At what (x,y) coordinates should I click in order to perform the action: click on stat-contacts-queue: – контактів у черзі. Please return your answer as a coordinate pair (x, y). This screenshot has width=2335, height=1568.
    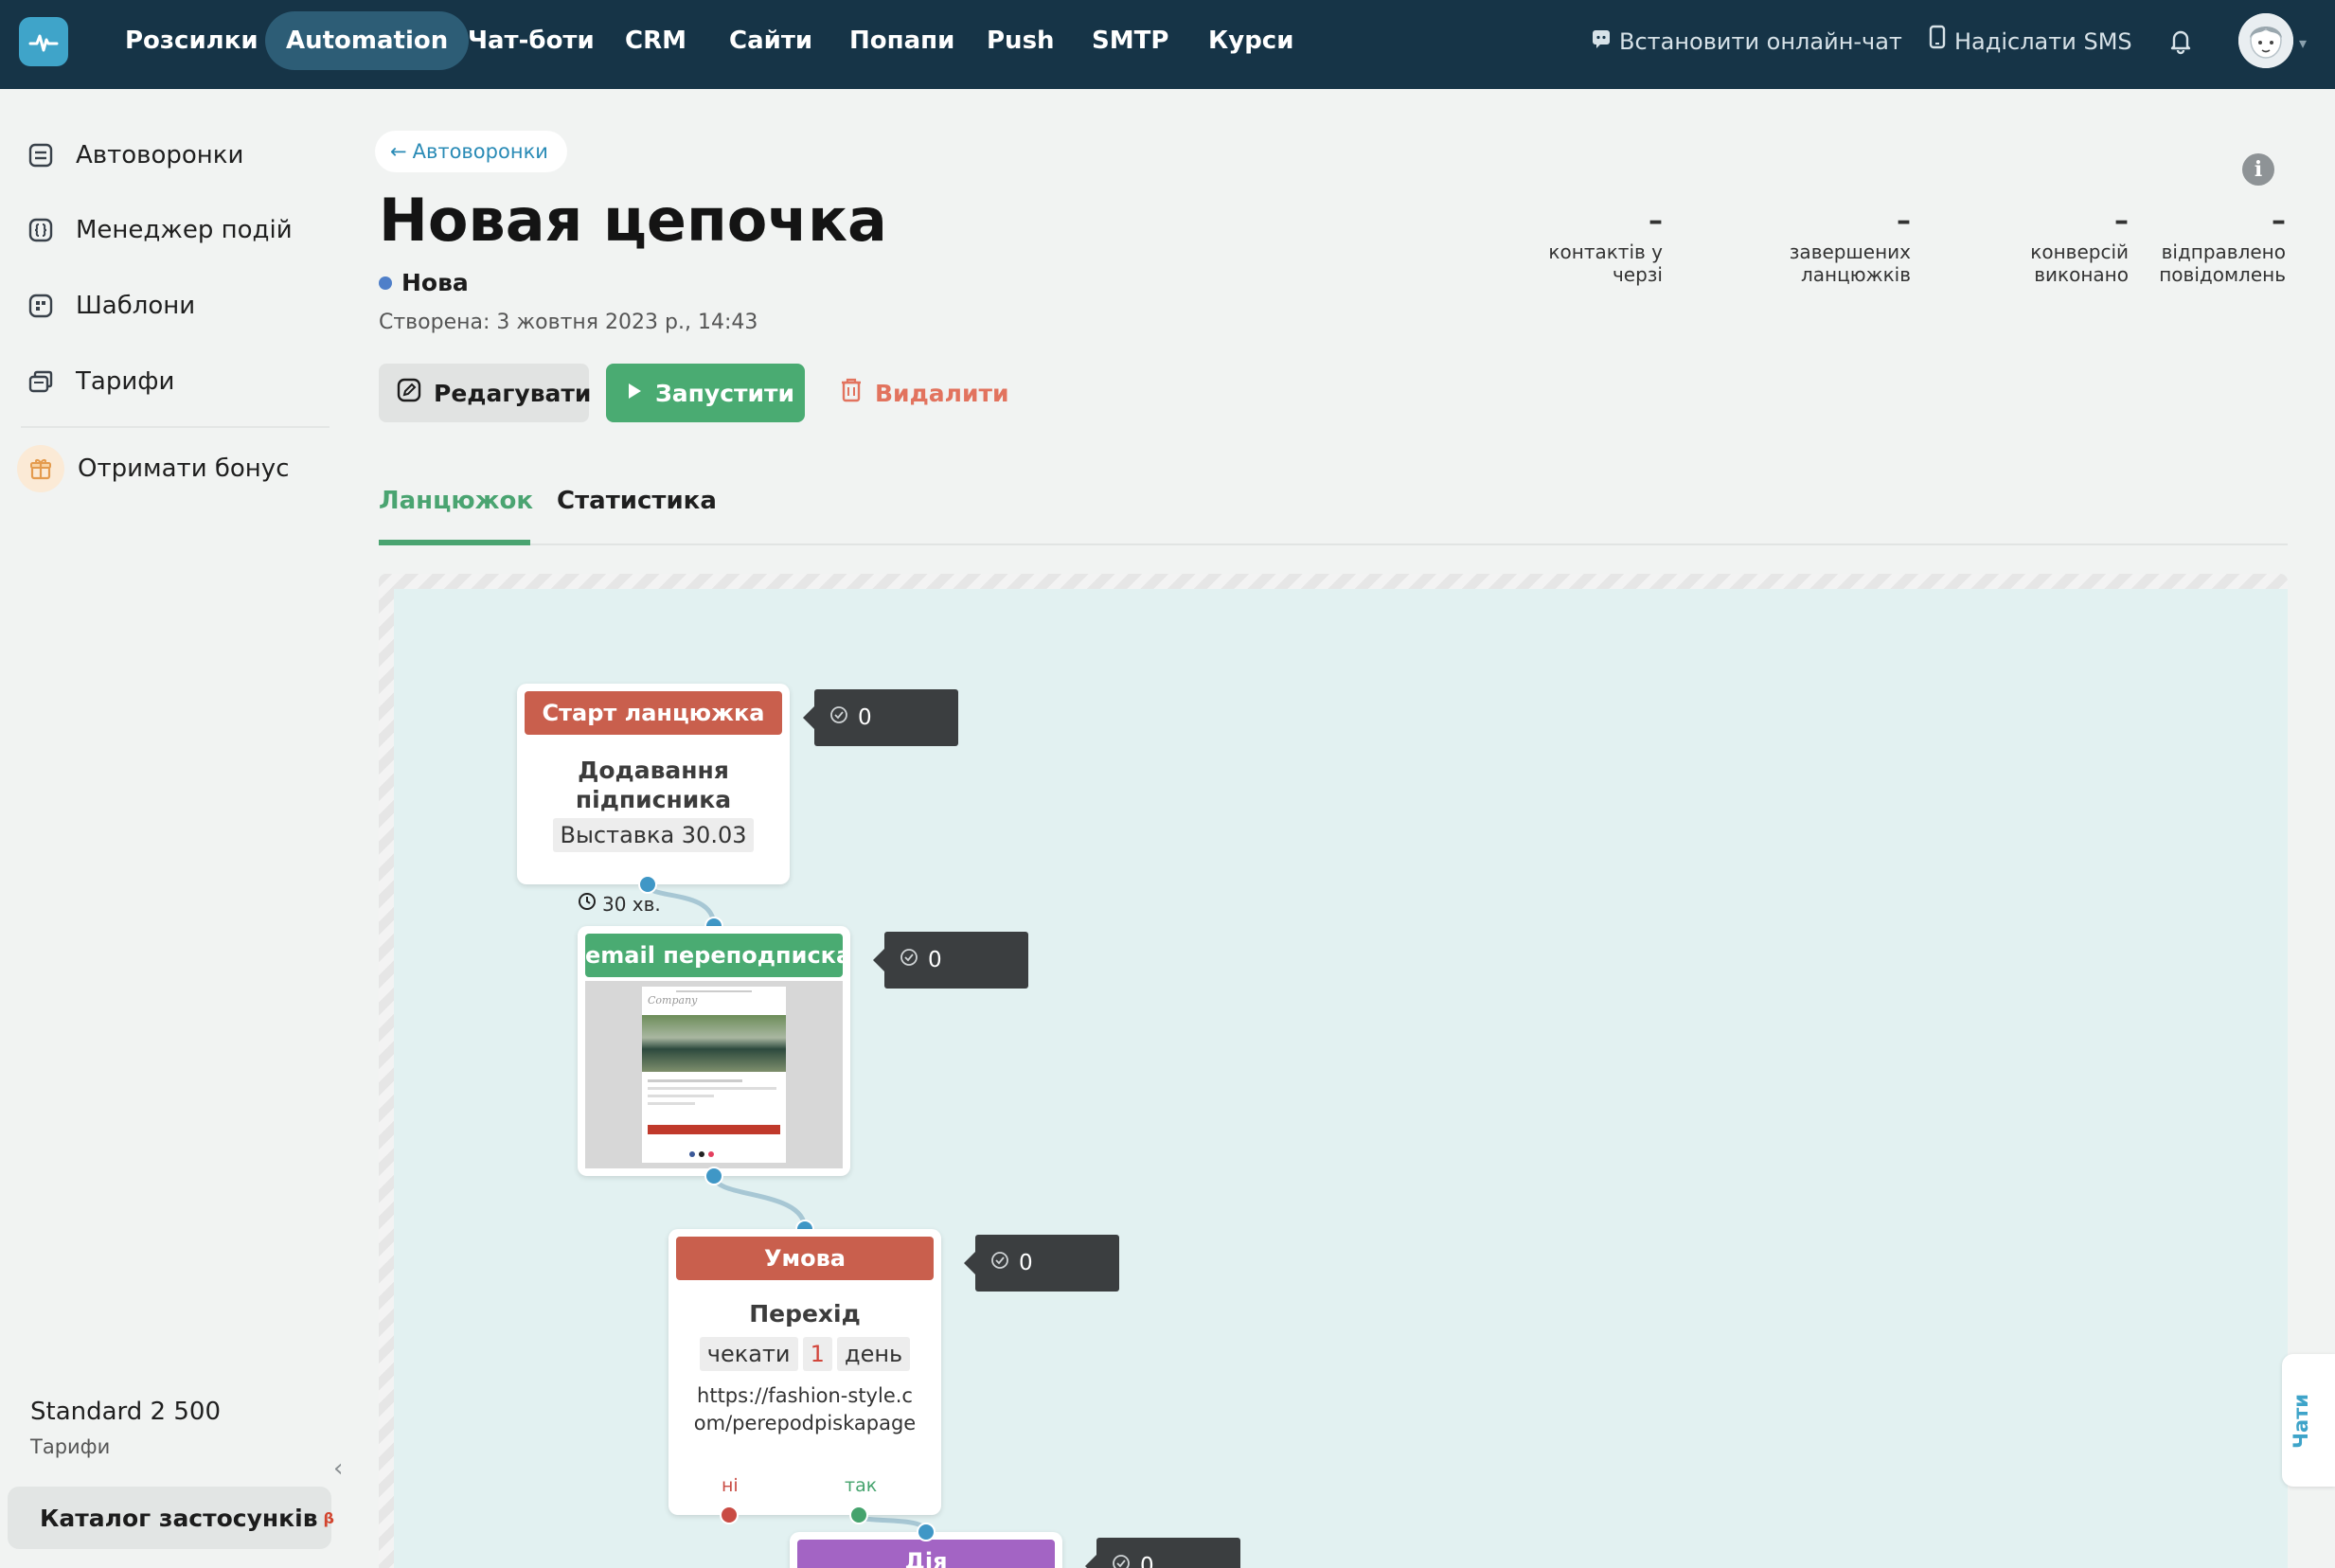
    Looking at the image, I should click on (1605, 244).